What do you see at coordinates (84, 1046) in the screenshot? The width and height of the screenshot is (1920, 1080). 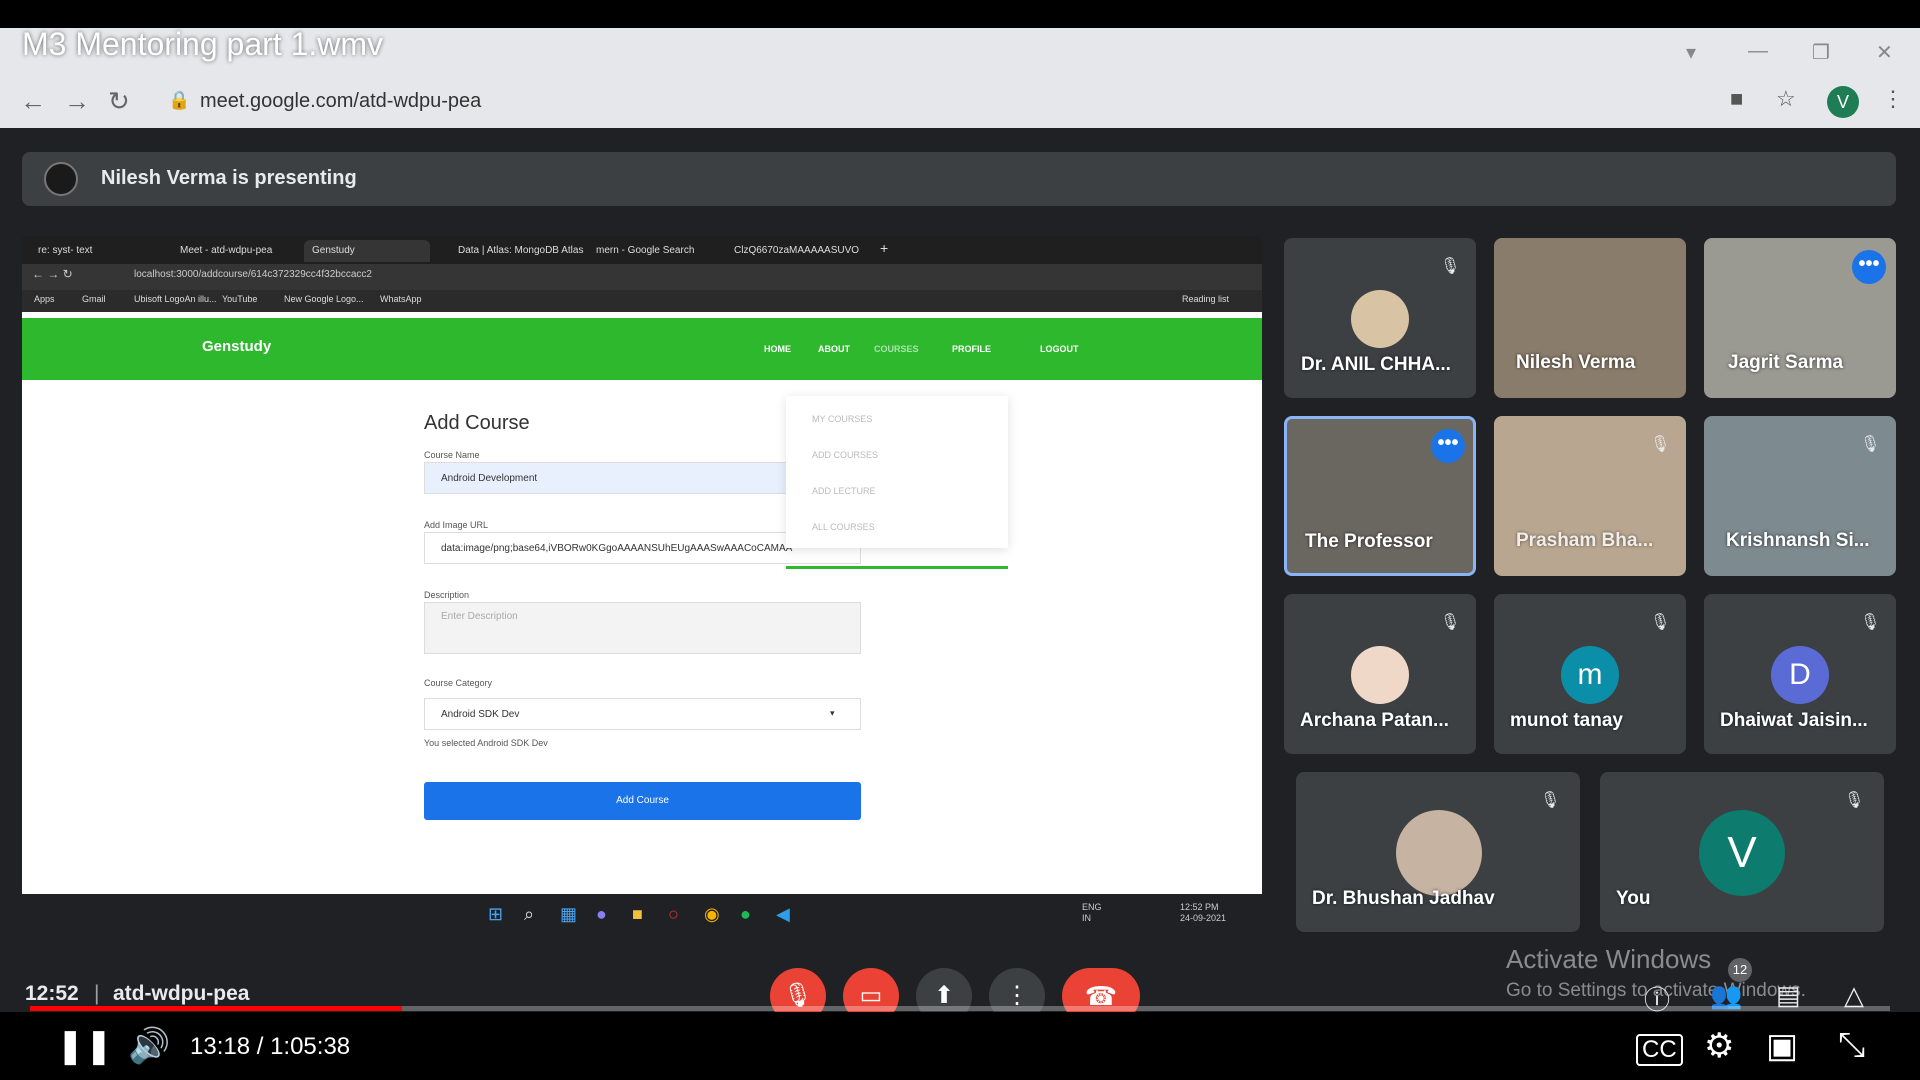 I see `pause-icon: ❚❚` at bounding box center [84, 1046].